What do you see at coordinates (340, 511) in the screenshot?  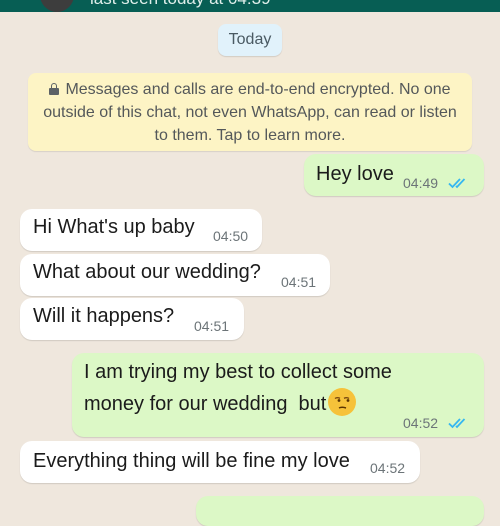 I see `message-bubble-outgoing` at bounding box center [340, 511].